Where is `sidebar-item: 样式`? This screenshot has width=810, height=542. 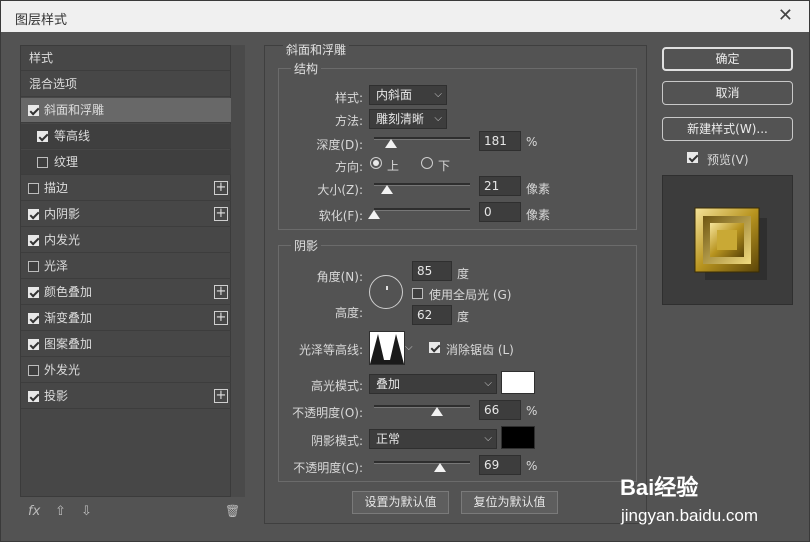
sidebar-item: 样式 is located at coordinates (126, 58).